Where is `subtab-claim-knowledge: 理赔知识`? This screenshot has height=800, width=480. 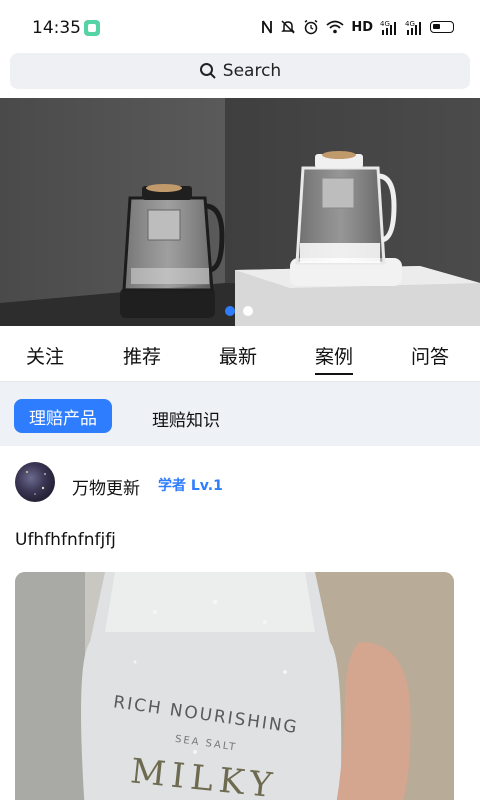
subtab-claim-knowledge: 理赔知识 is located at coordinates (186, 418).